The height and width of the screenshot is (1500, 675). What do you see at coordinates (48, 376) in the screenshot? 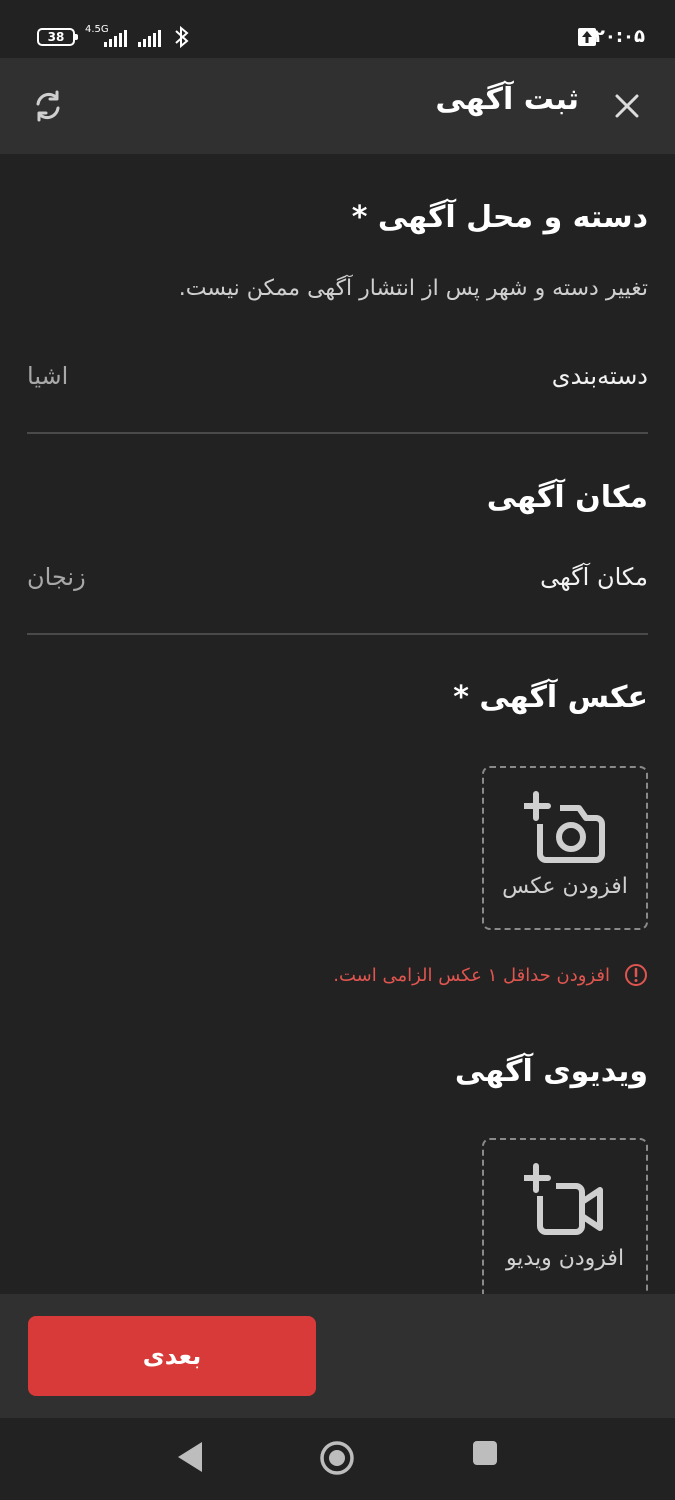
I see `category-field-value: اشیا` at bounding box center [48, 376].